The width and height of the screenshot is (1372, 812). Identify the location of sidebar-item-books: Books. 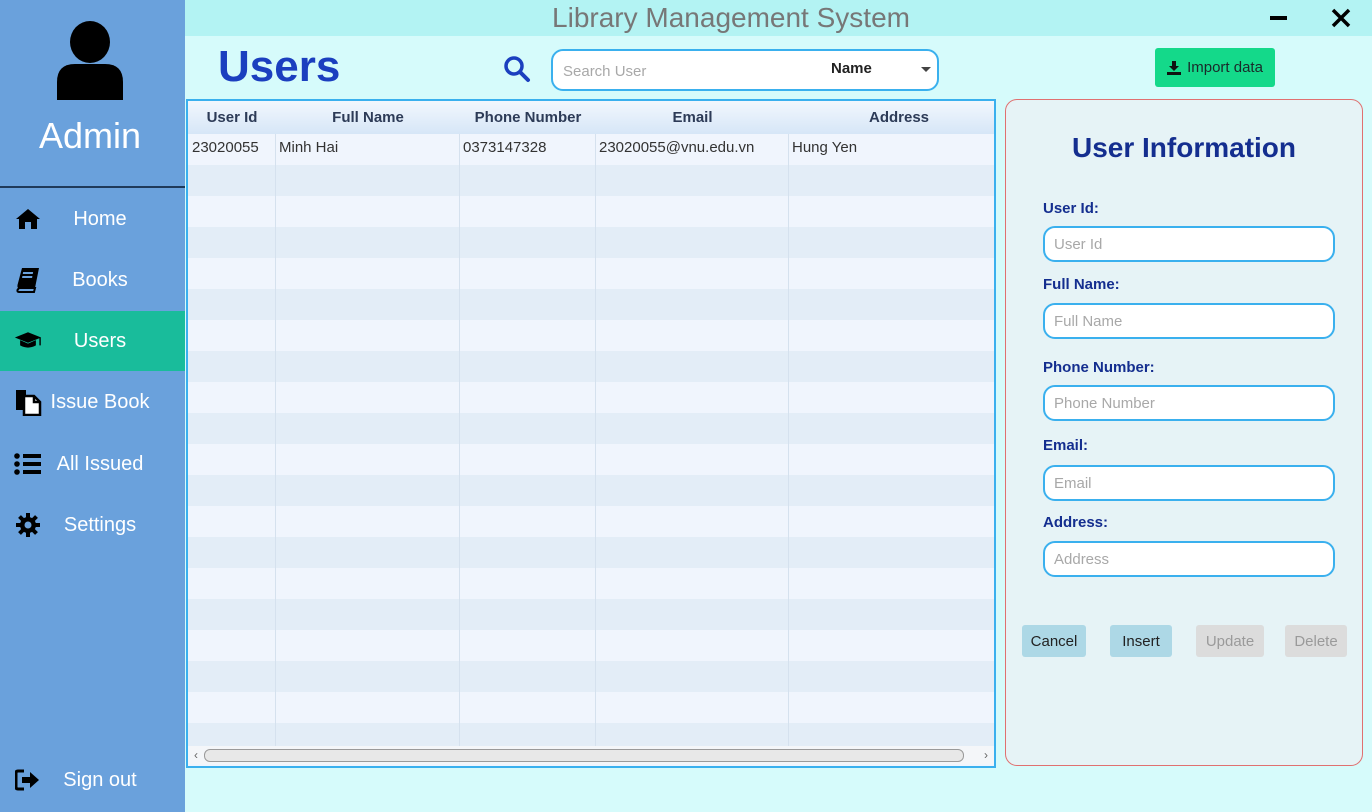
(92, 280).